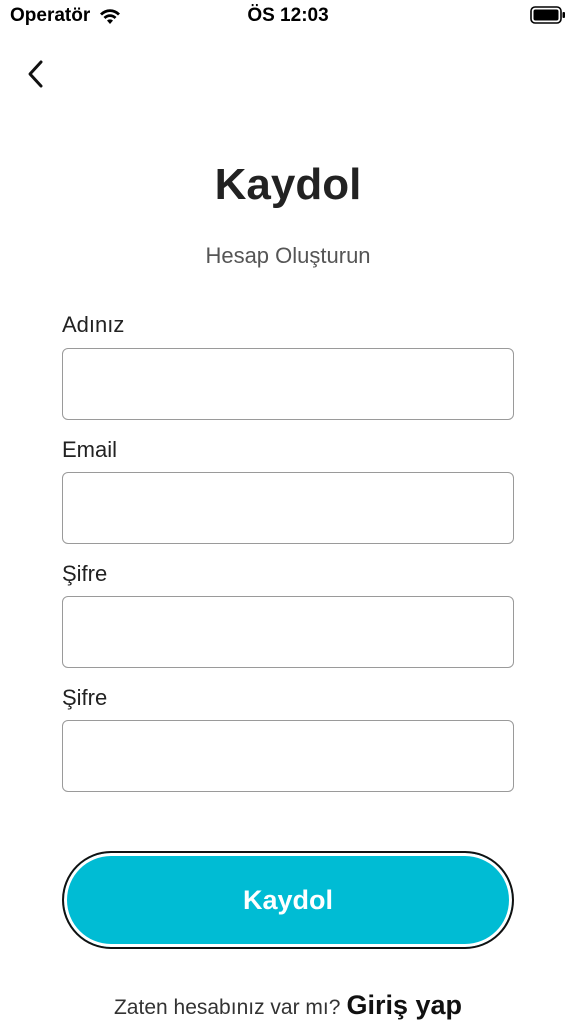  I want to click on password-confirm-label: Şifre, so click(85, 697).